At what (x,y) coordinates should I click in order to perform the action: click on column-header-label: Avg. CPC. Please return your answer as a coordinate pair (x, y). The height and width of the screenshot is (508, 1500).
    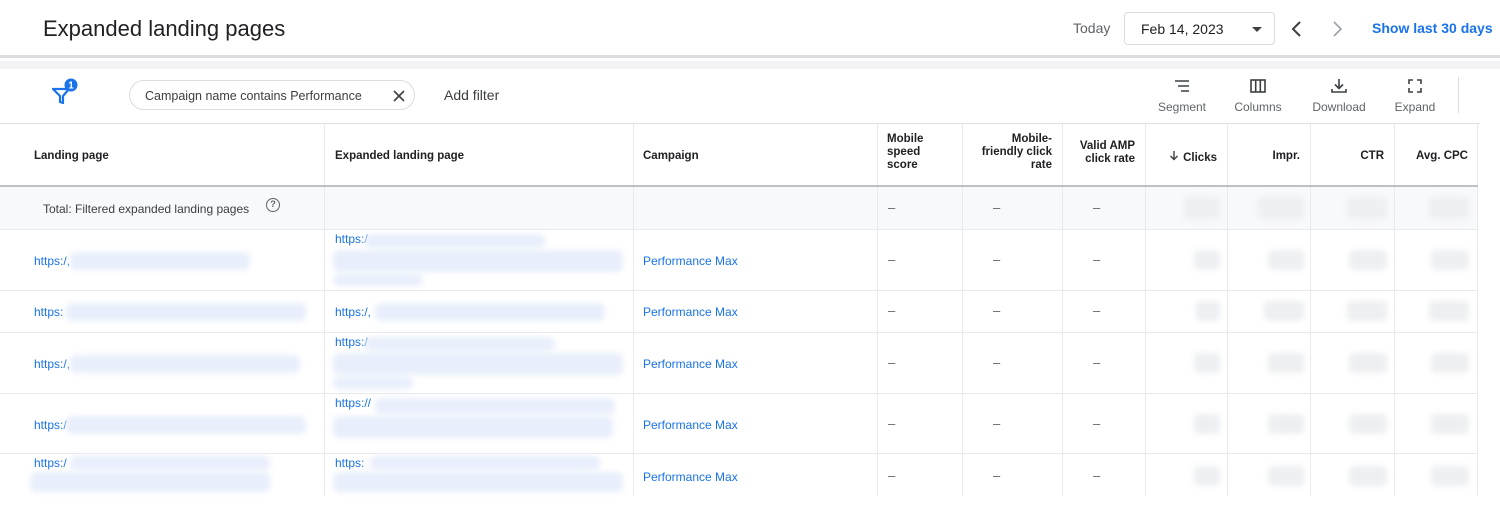
    Looking at the image, I should click on (1442, 156).